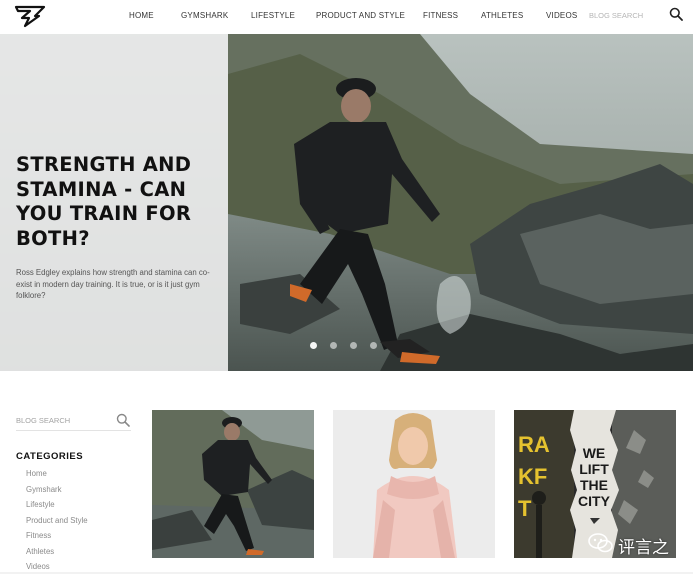 The width and height of the screenshot is (693, 574). What do you see at coordinates (273, 15) in the screenshot?
I see `nav-lifestyle: LIFESTYLE` at bounding box center [273, 15].